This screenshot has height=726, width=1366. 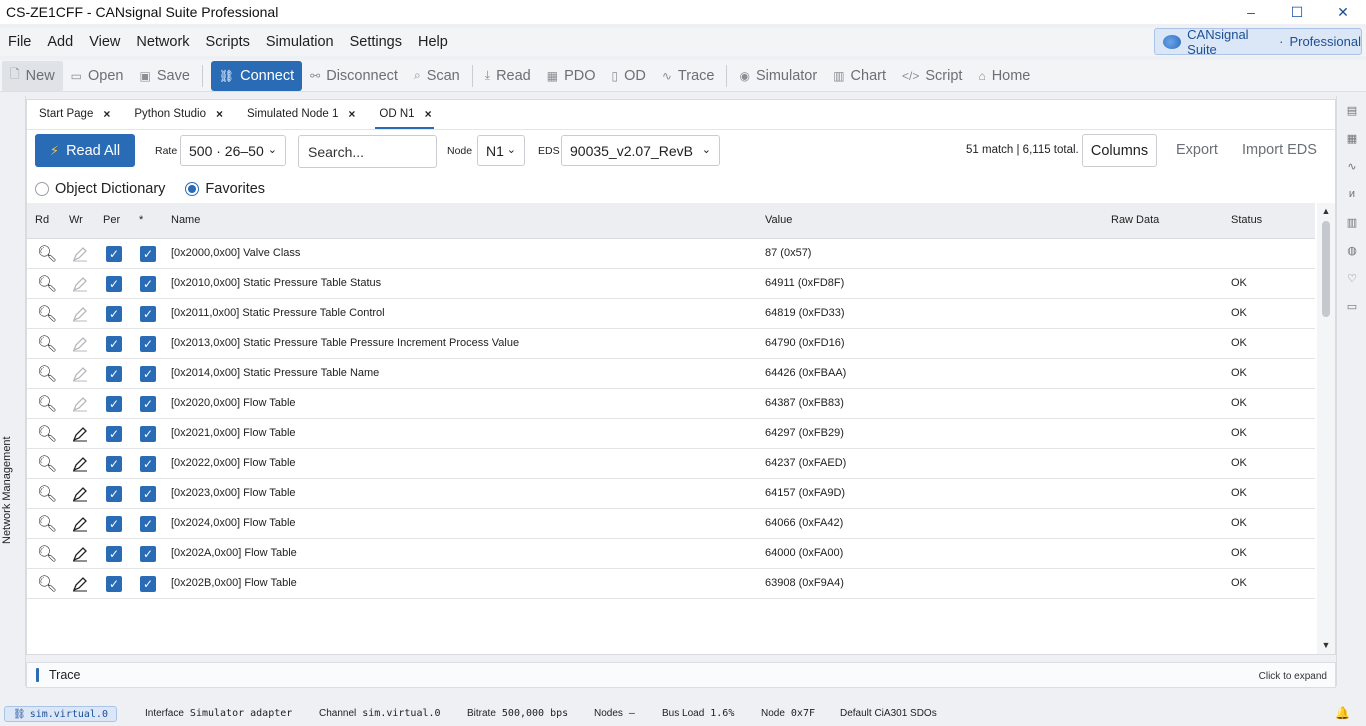 I want to click on menu-settings: Settings, so click(x=376, y=42).